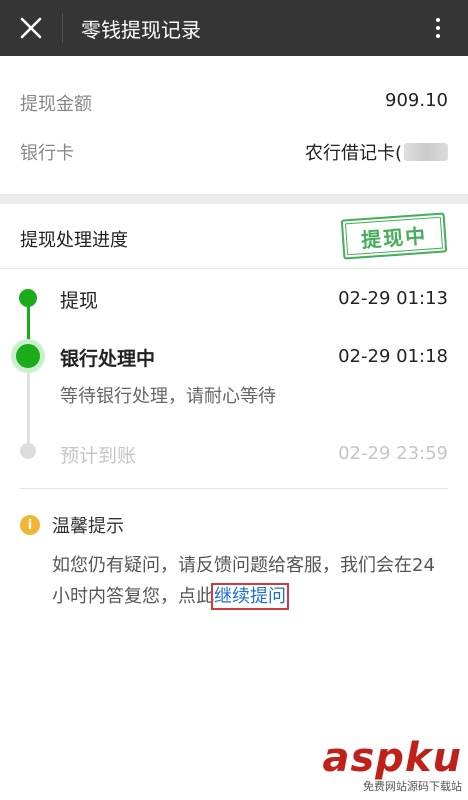  What do you see at coordinates (234, 152) in the screenshot?
I see `bank-row: 银行卡 农行借记卡(` at bounding box center [234, 152].